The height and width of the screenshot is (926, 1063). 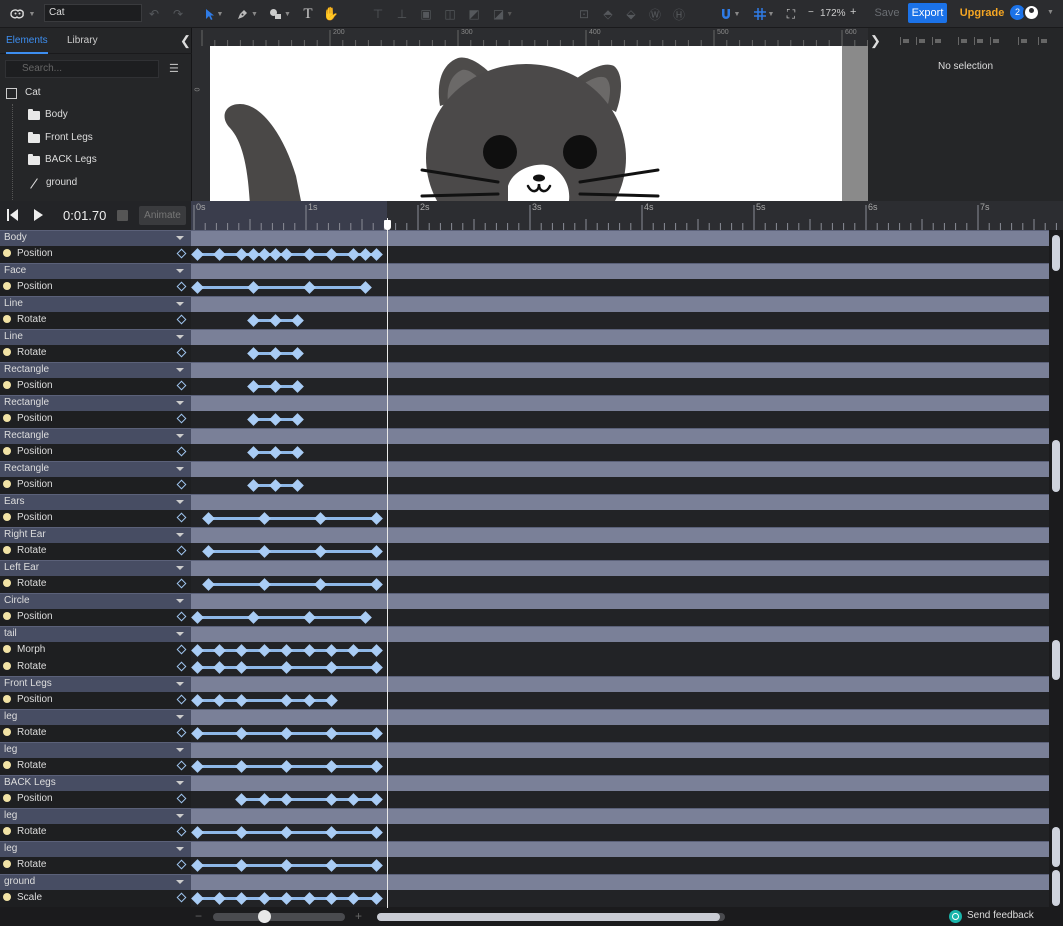 I want to click on track-group-header: Body, so click(x=524, y=238).